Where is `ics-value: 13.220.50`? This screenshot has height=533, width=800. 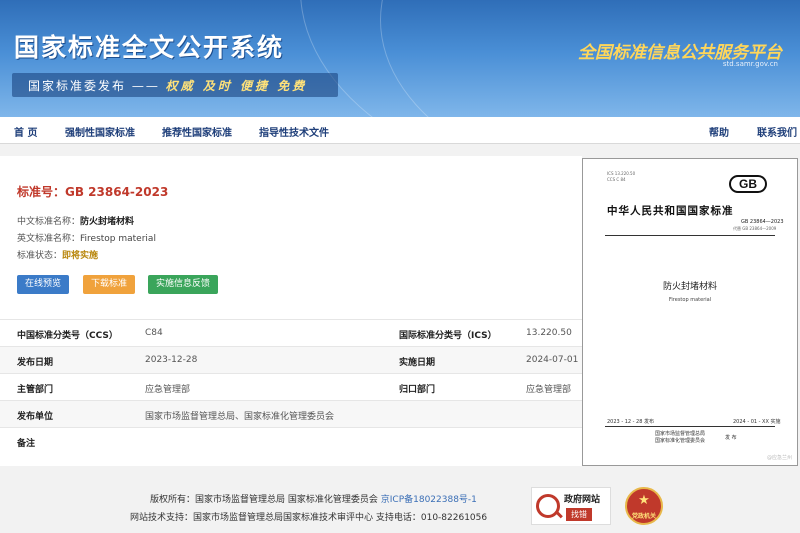 ics-value: 13.220.50 is located at coordinates (549, 333).